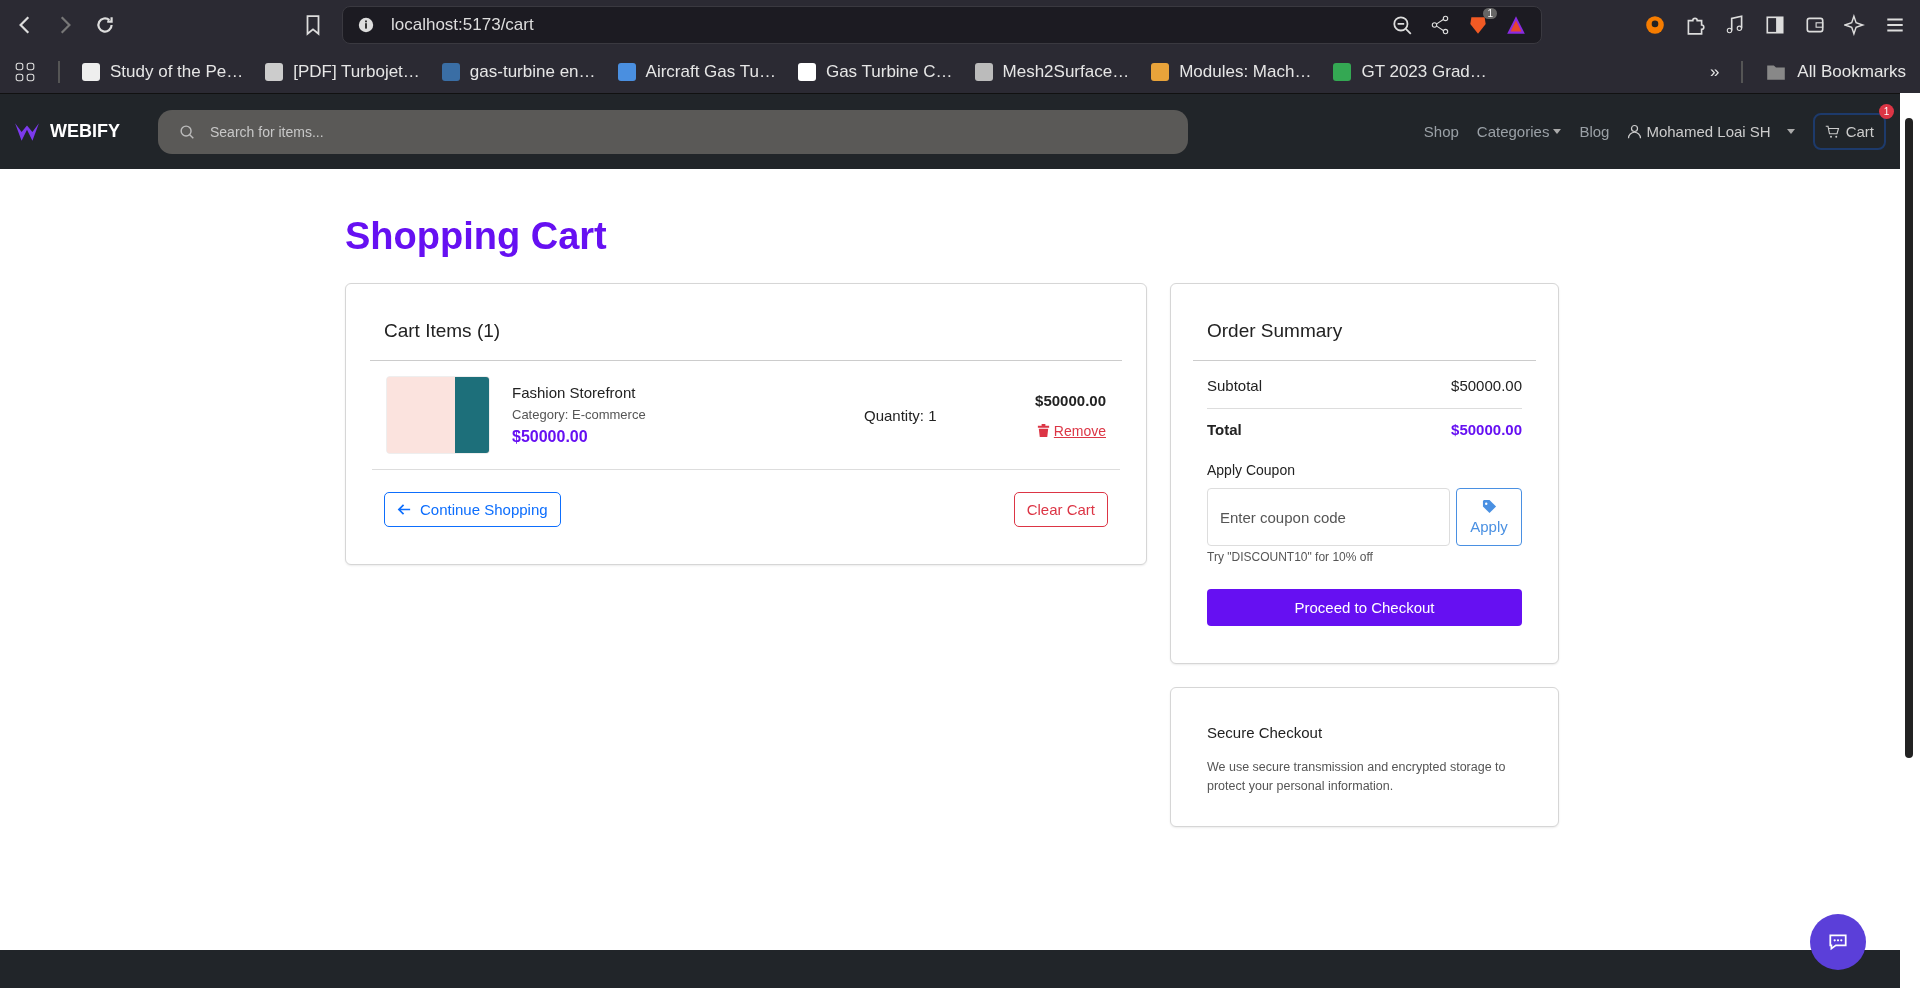 This screenshot has width=1920, height=988. What do you see at coordinates (1070, 430) in the screenshot?
I see `remove-link: Remove` at bounding box center [1070, 430].